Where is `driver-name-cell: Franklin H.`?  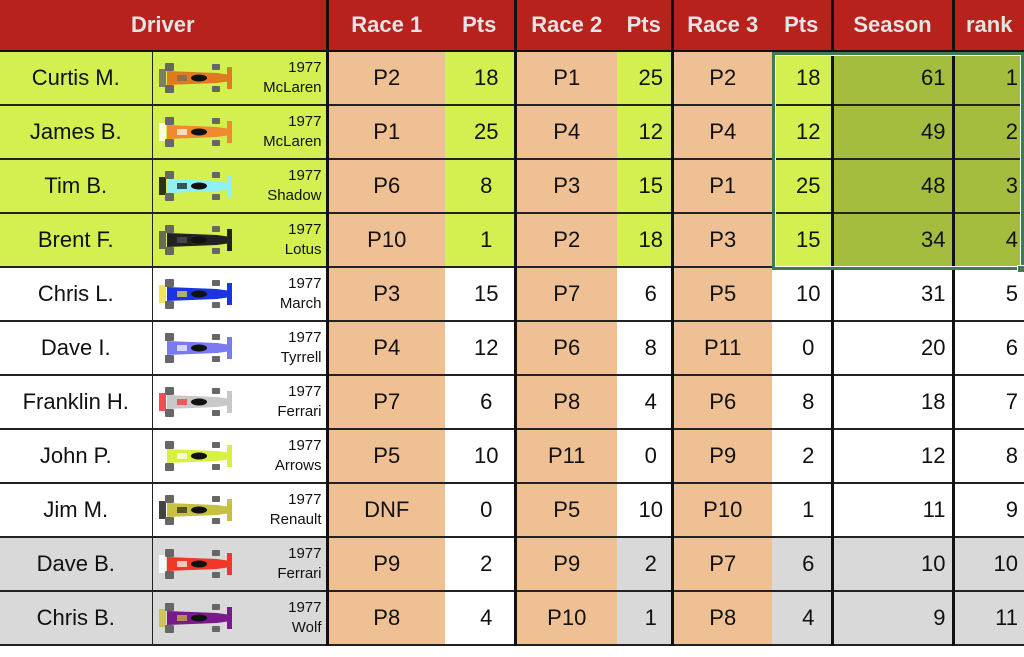
driver-name-cell: Franklin H. is located at coordinates (76, 402).